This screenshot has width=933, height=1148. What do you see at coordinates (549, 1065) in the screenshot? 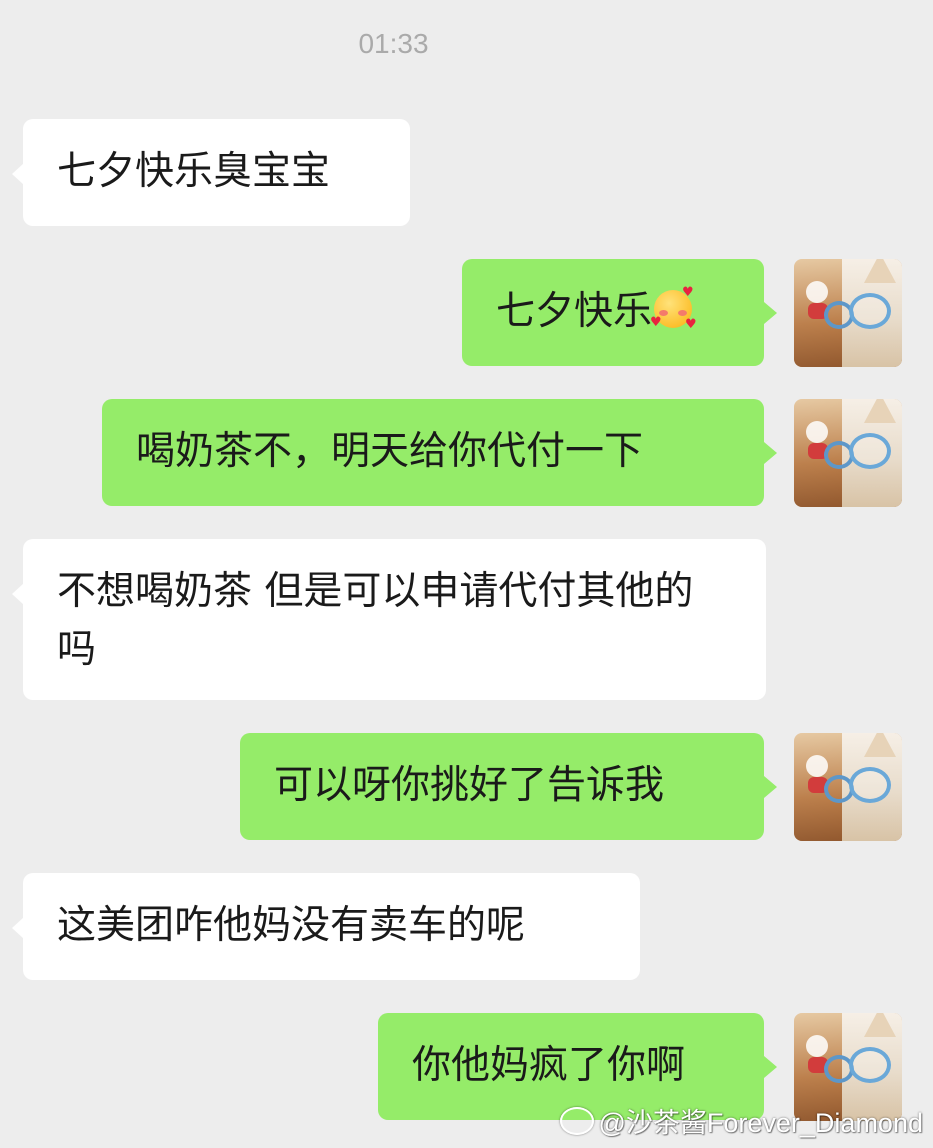
I see `message-text: 你他妈疯了你啊` at bounding box center [549, 1065].